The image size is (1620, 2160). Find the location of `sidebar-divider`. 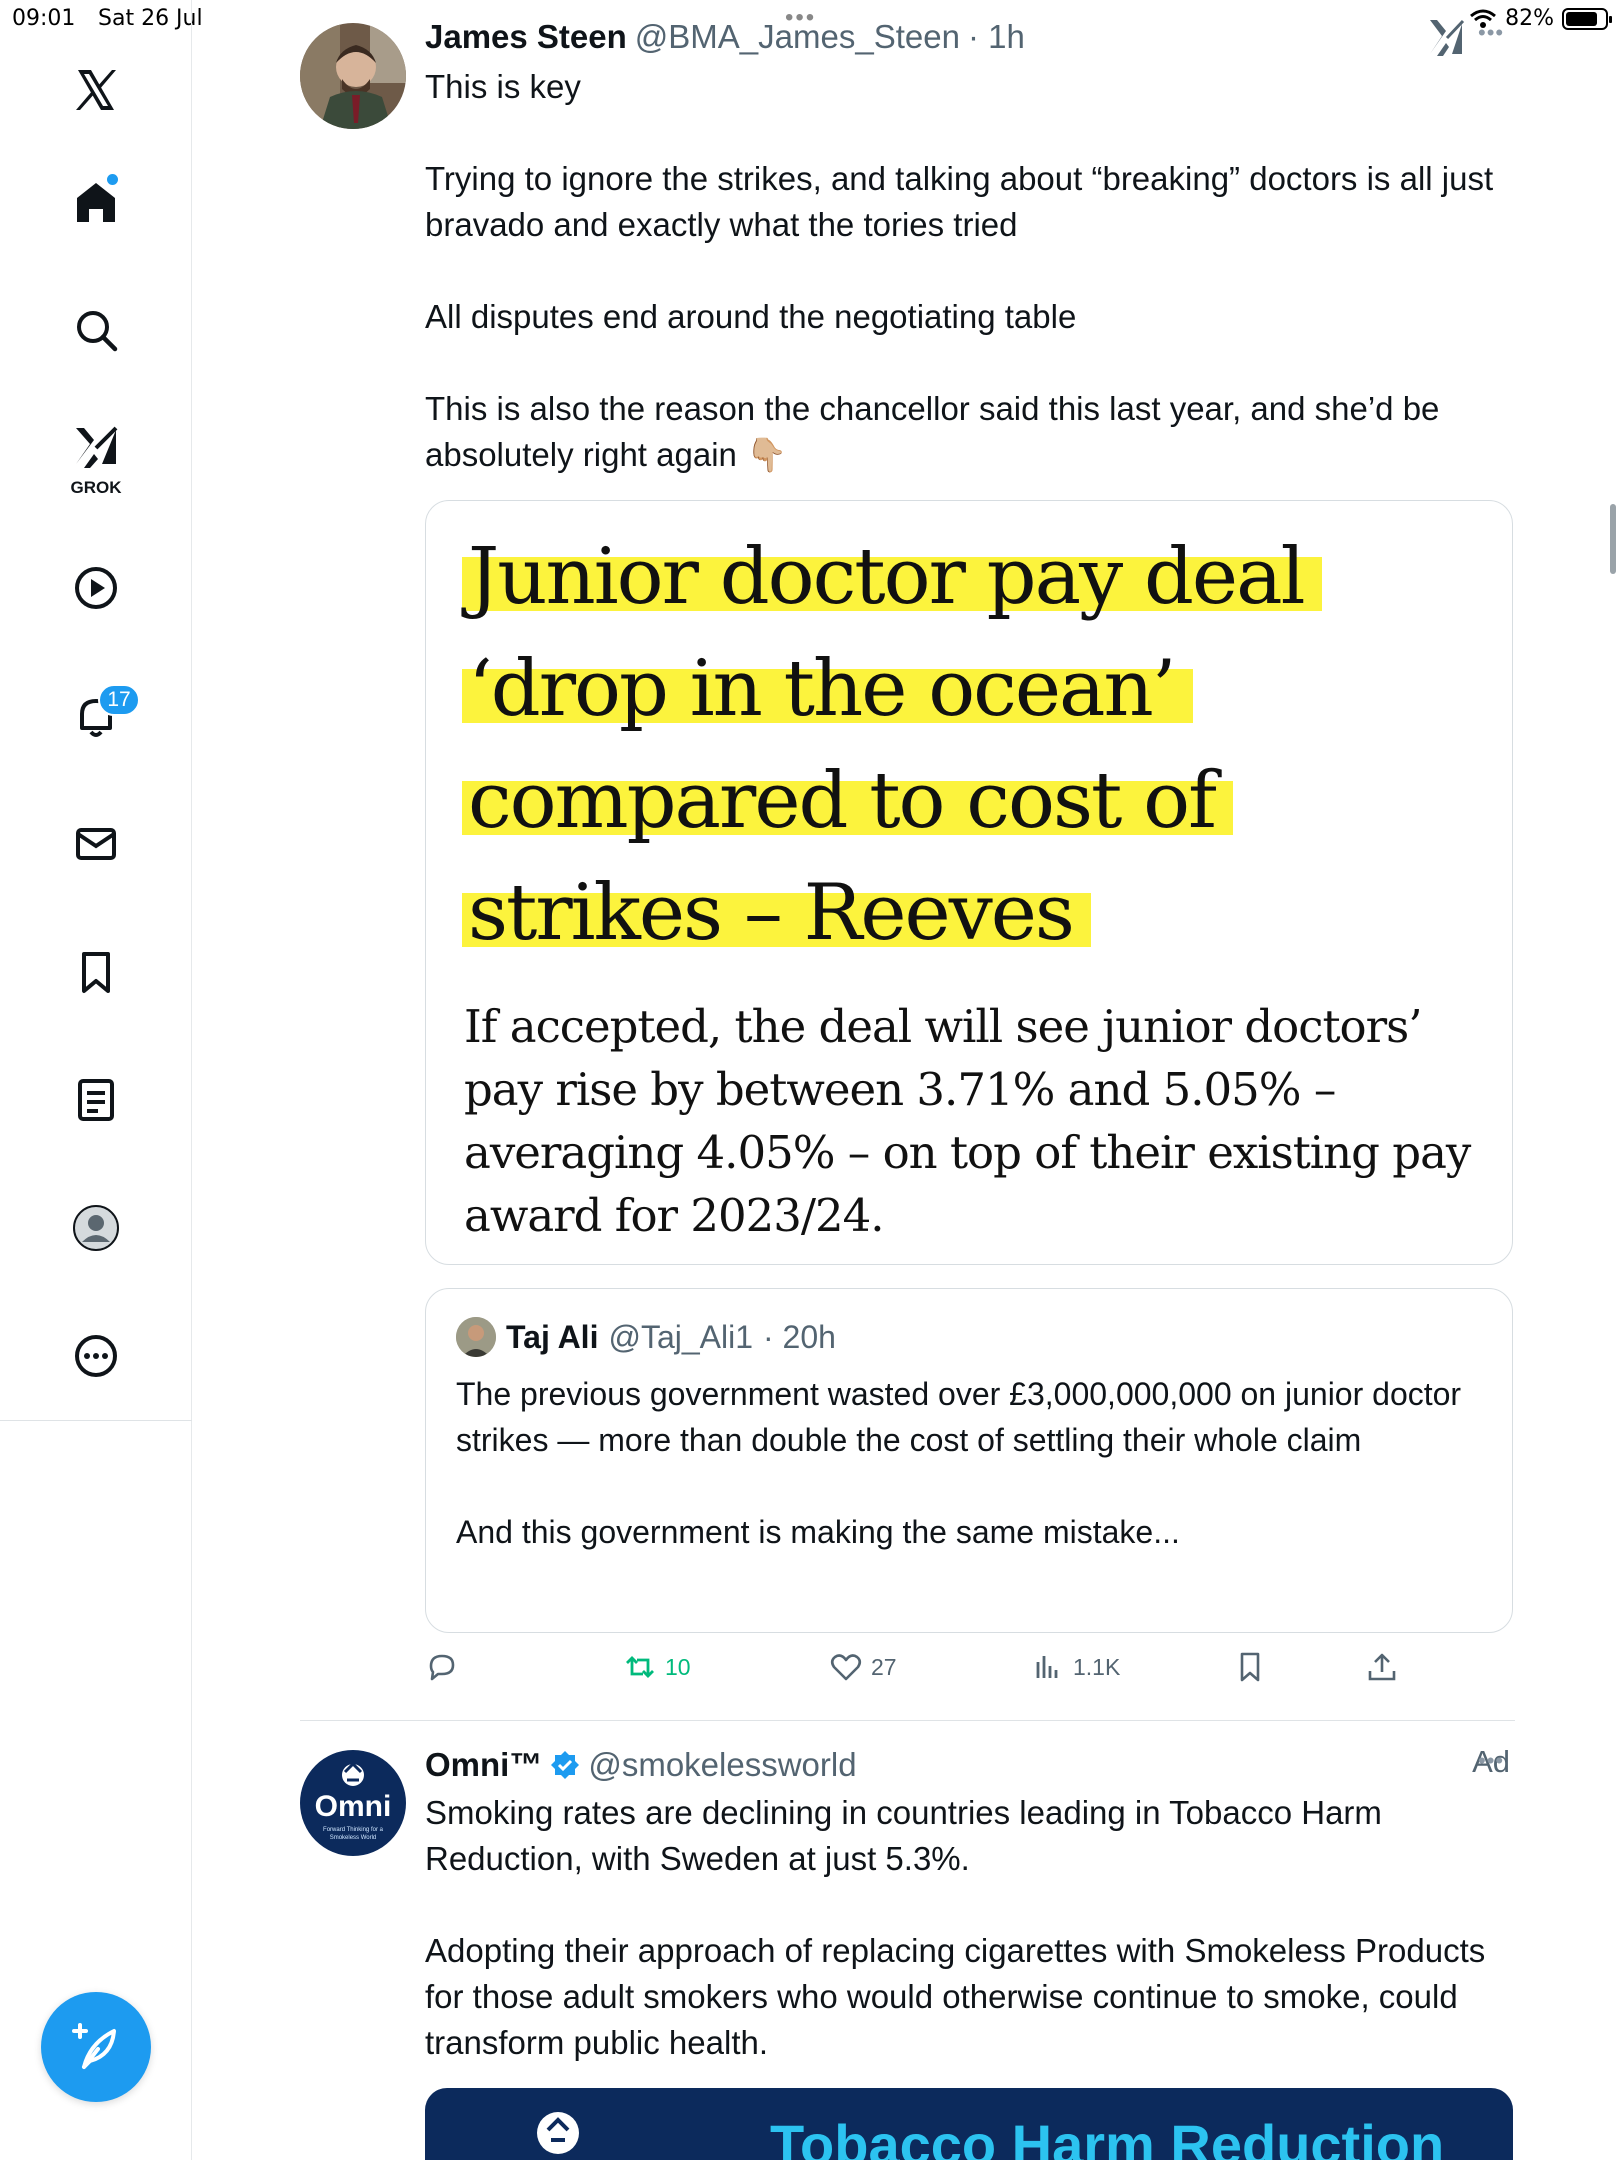

sidebar-divider is located at coordinates (96, 1420).